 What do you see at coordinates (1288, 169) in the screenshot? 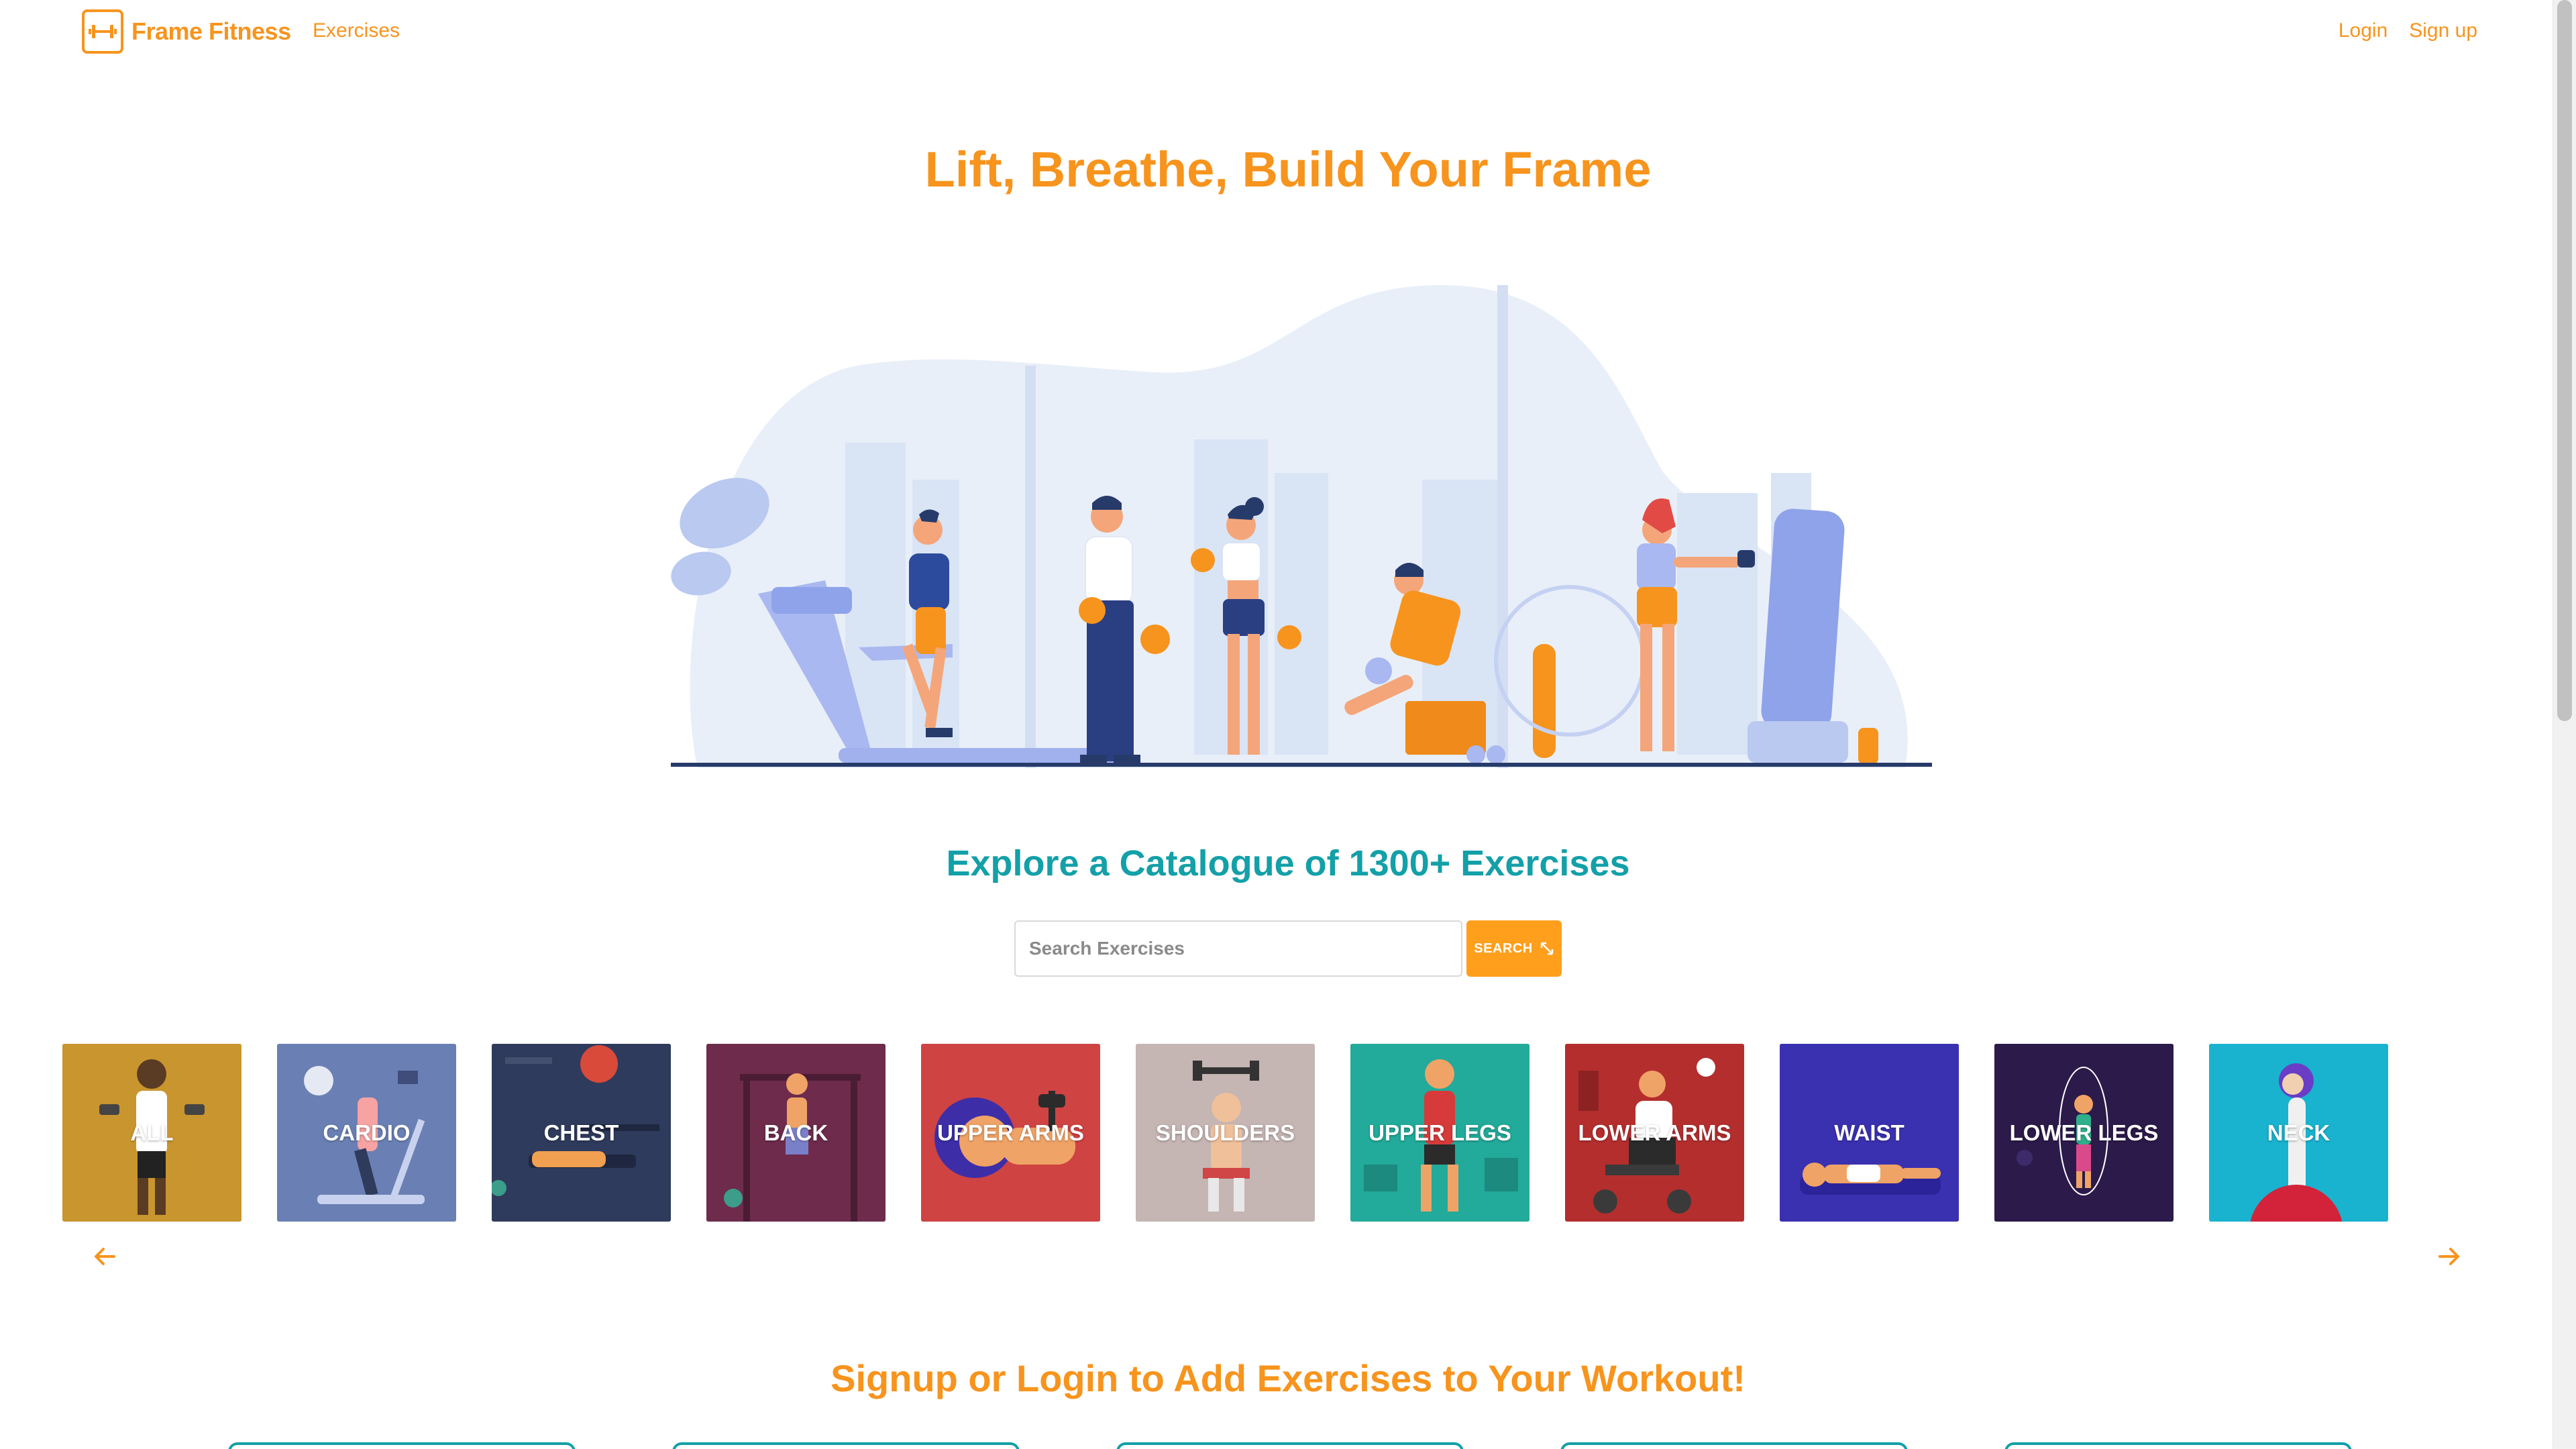
I see `hero-title: Lift, Breathe, Build Your Frame` at bounding box center [1288, 169].